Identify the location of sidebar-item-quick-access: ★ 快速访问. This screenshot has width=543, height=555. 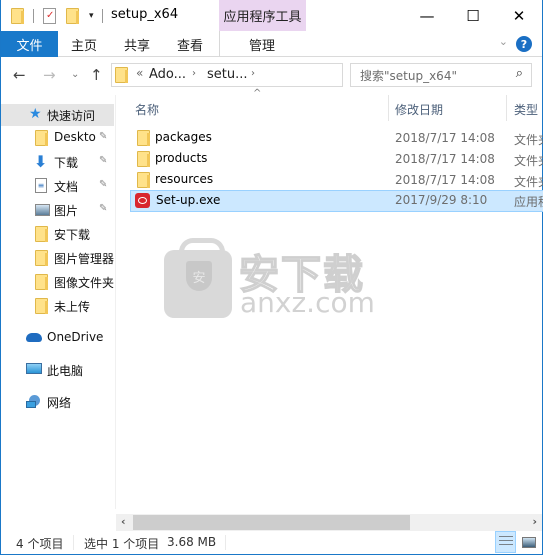
(57, 115).